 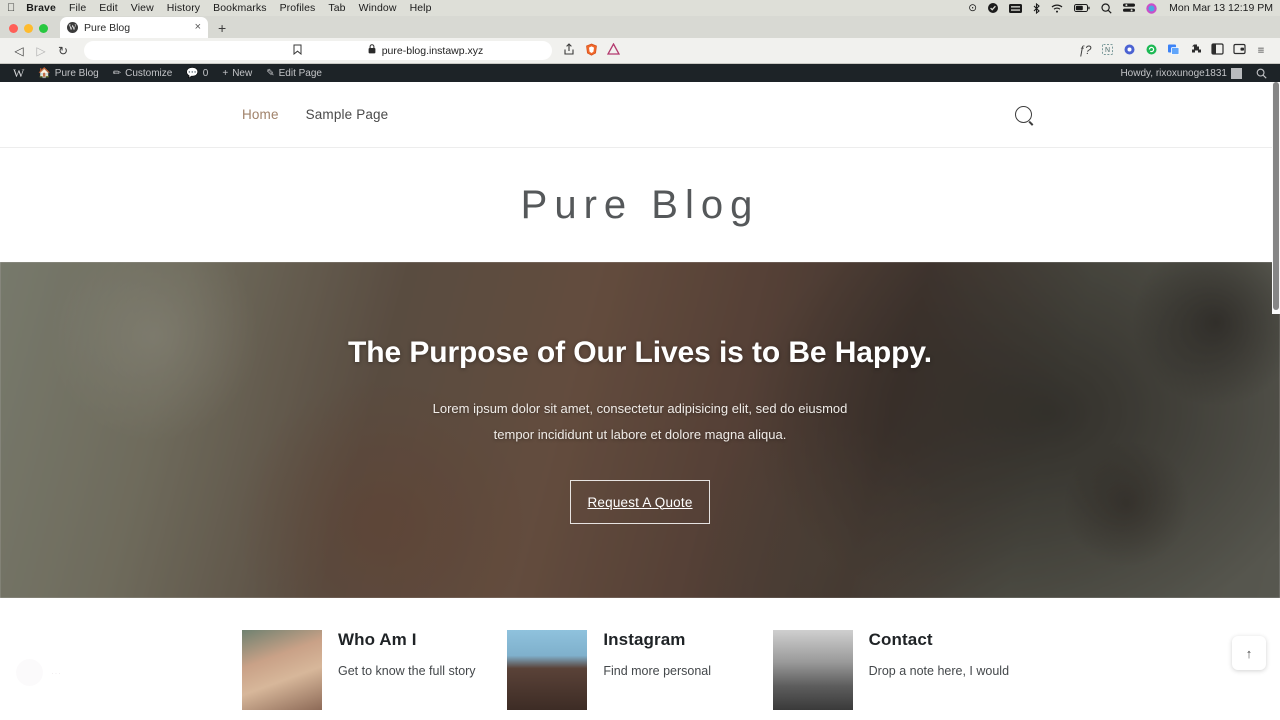 What do you see at coordinates (41, 8) in the screenshot?
I see `menu-item-brave: Brave` at bounding box center [41, 8].